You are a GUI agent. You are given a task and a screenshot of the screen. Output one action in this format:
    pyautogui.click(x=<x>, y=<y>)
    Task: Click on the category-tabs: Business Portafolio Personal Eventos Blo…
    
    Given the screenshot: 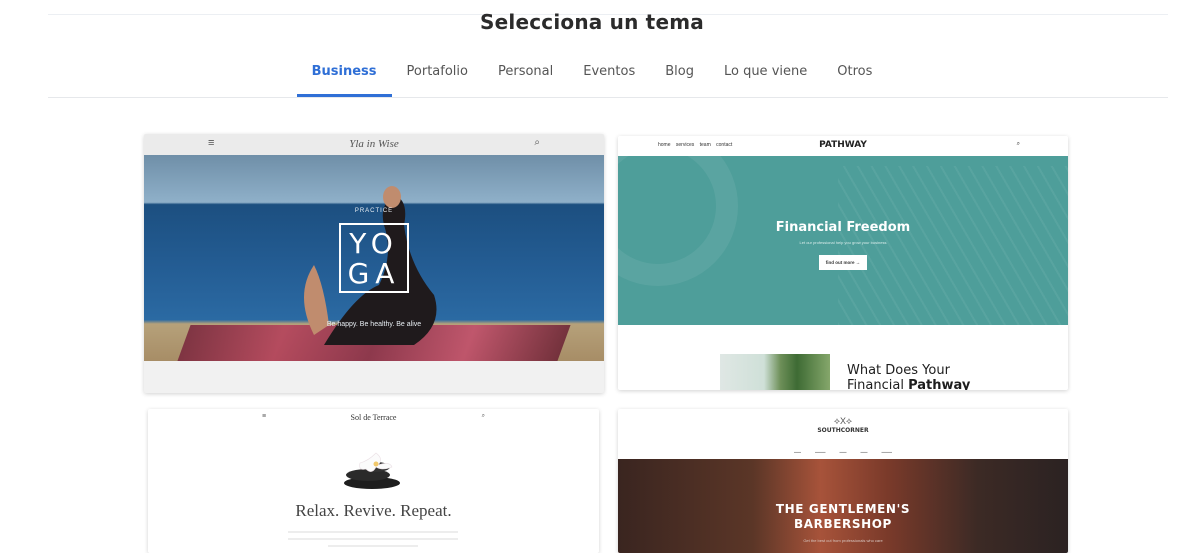 What is the action you would take?
    pyautogui.click(x=592, y=79)
    